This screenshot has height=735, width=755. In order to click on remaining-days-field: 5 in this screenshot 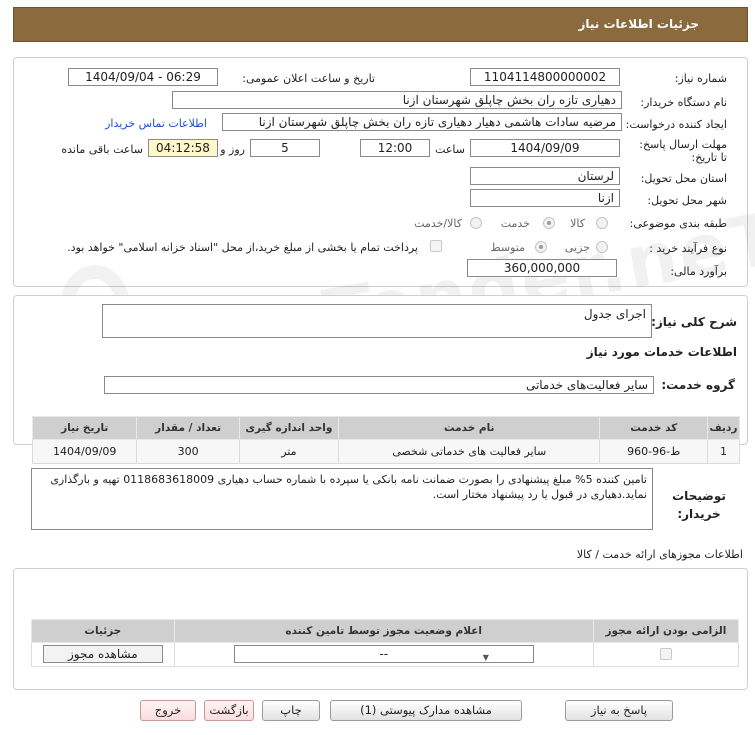, I will do `click(285, 148)`.